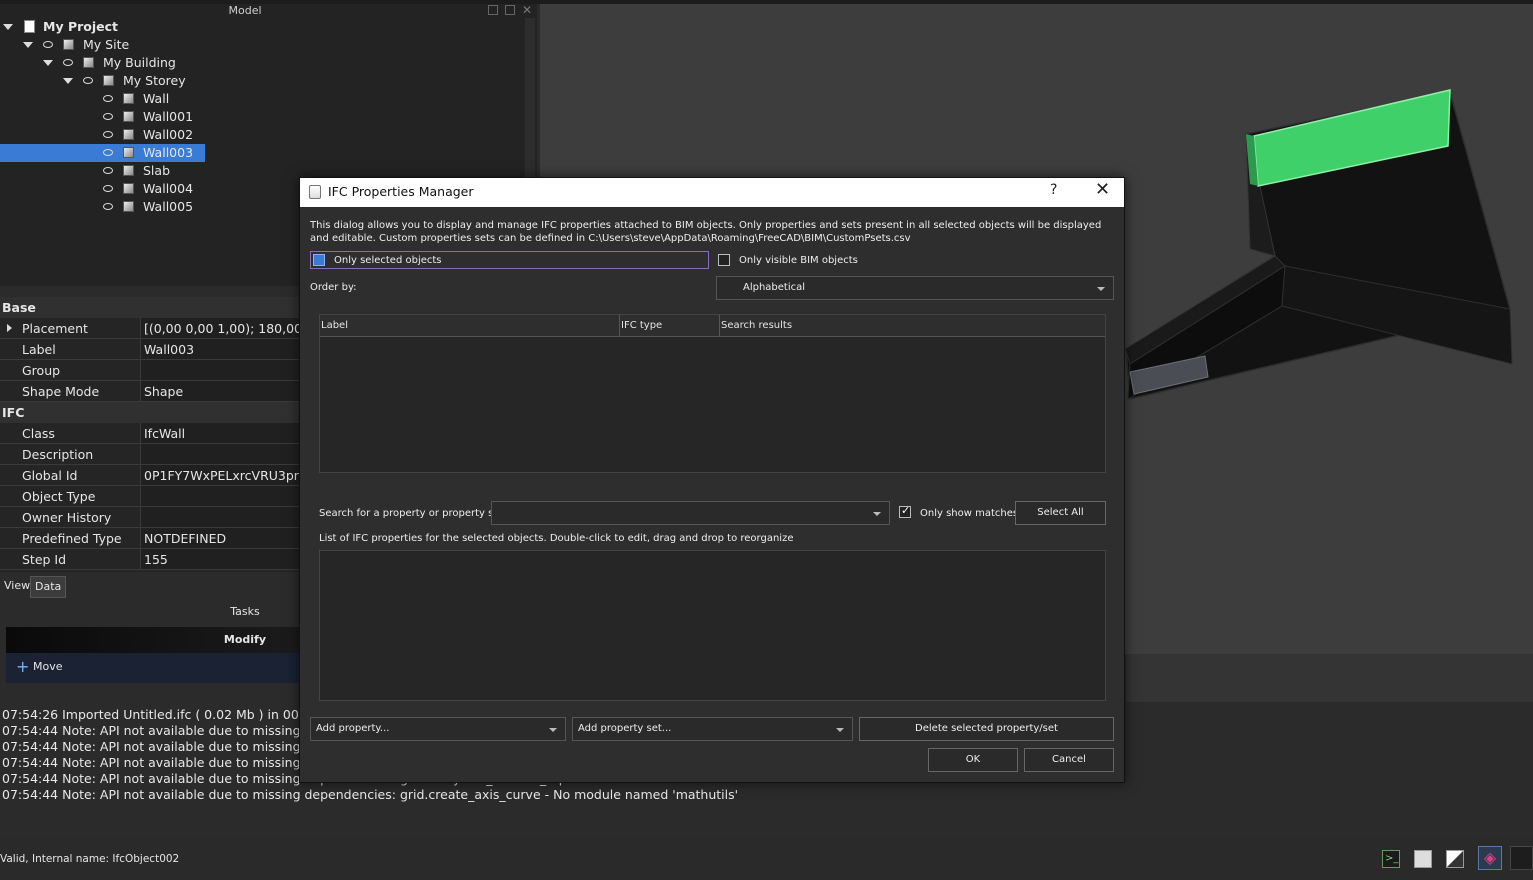 This screenshot has width=1533, height=880. Describe the element at coordinates (48, 666) in the screenshot. I see `move-task-link: Move` at that location.